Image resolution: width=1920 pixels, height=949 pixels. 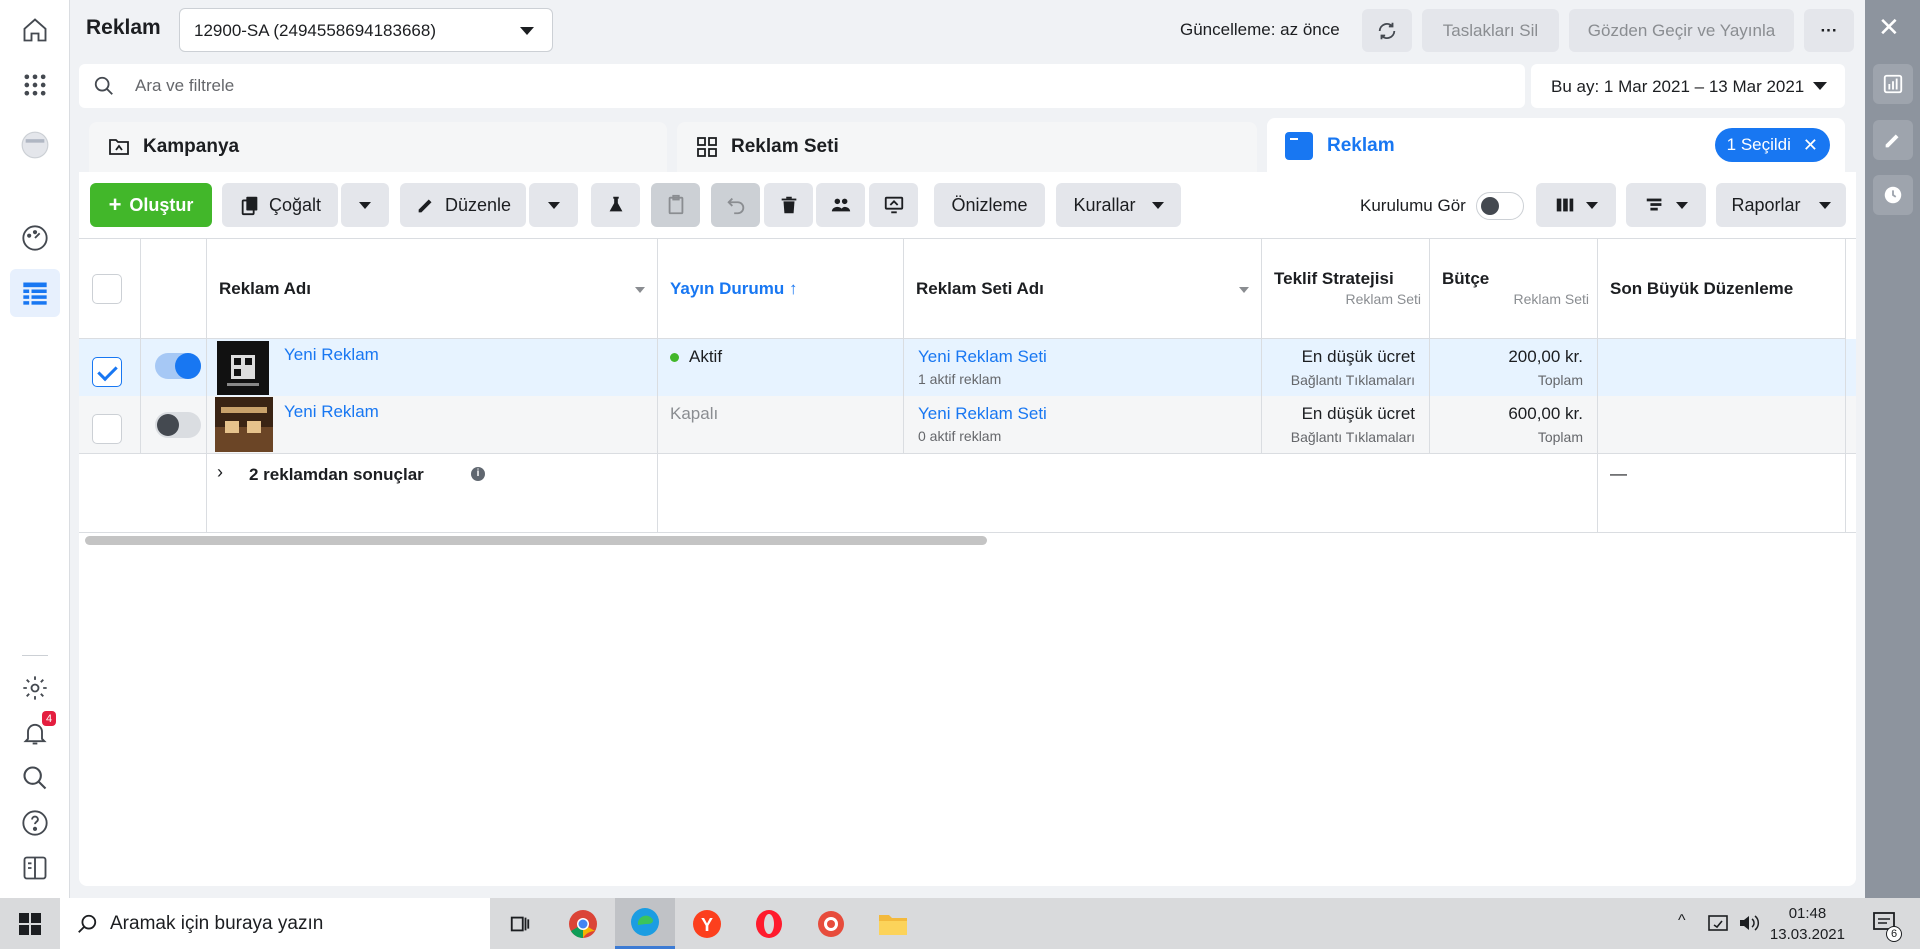 I want to click on grid-icon, so click(x=707, y=147).